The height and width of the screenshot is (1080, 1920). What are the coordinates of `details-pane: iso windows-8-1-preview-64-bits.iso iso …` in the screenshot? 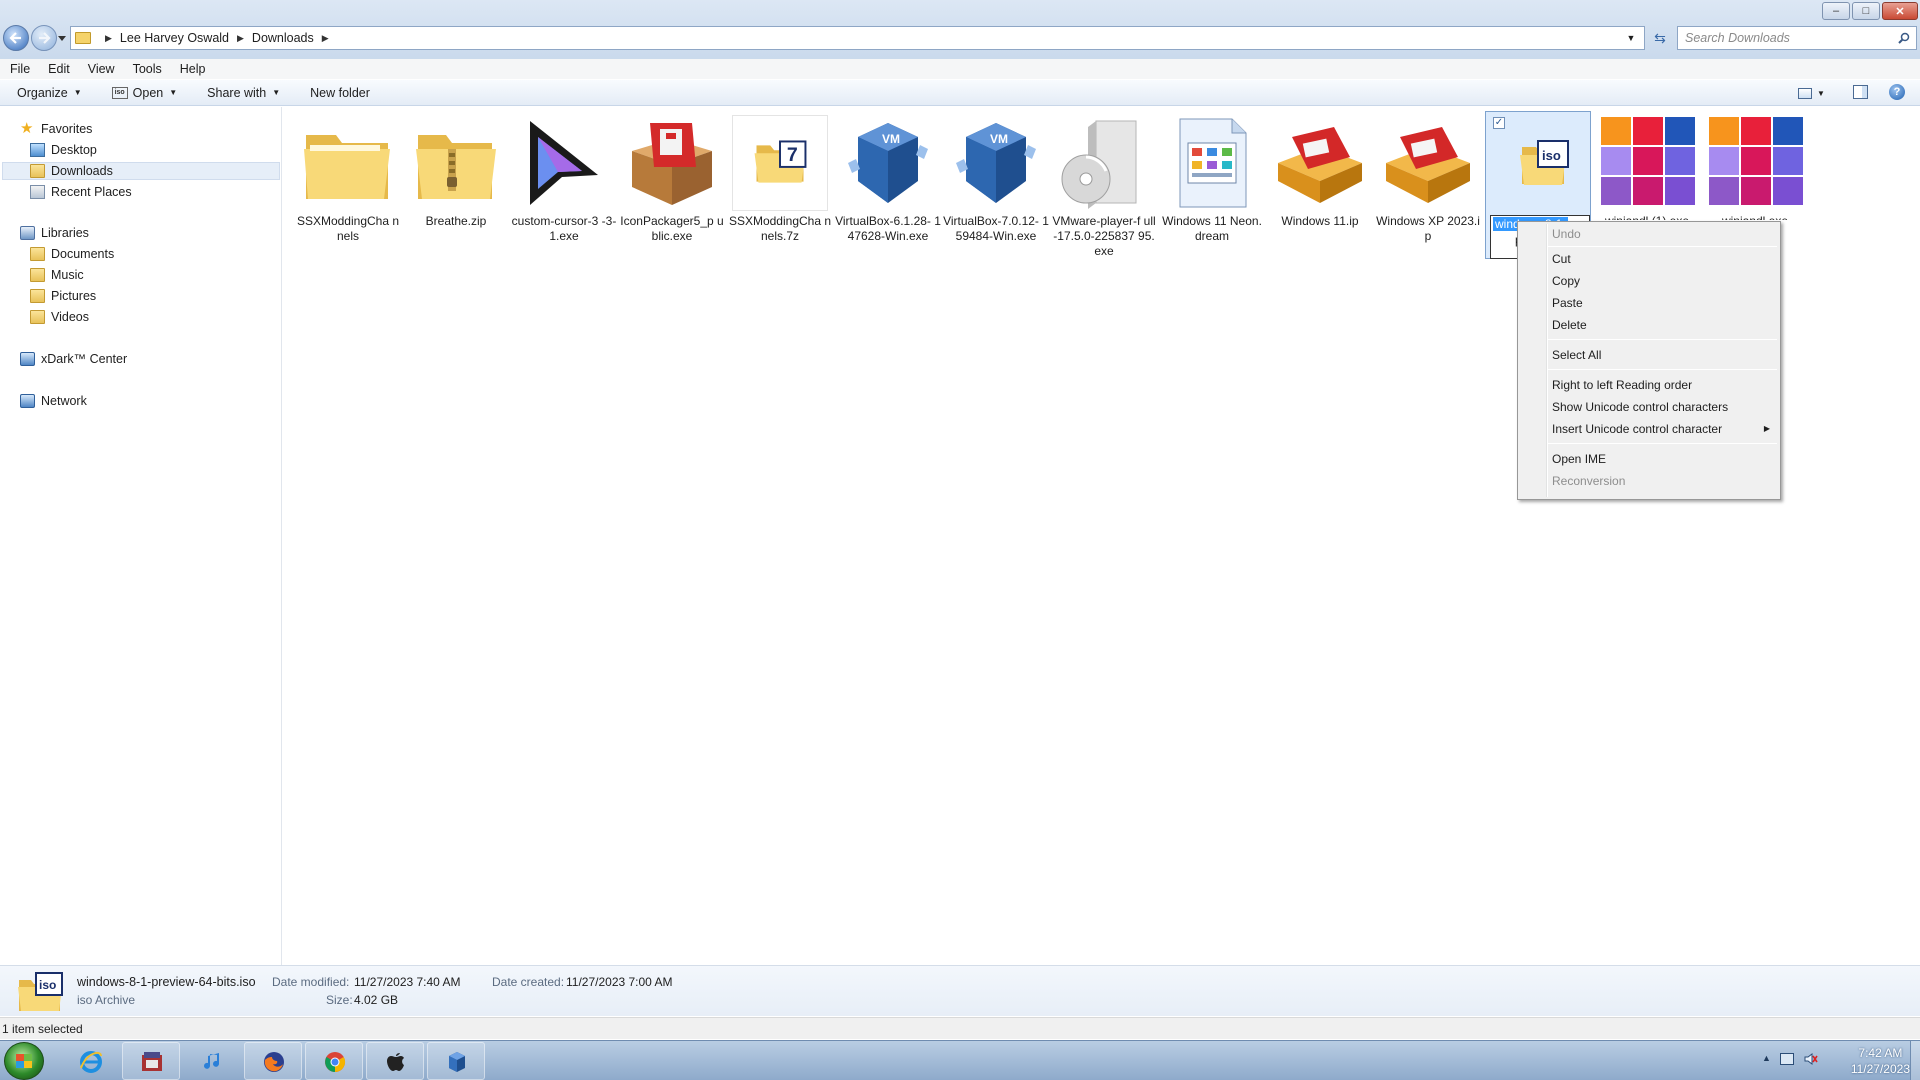 It's located at (960, 990).